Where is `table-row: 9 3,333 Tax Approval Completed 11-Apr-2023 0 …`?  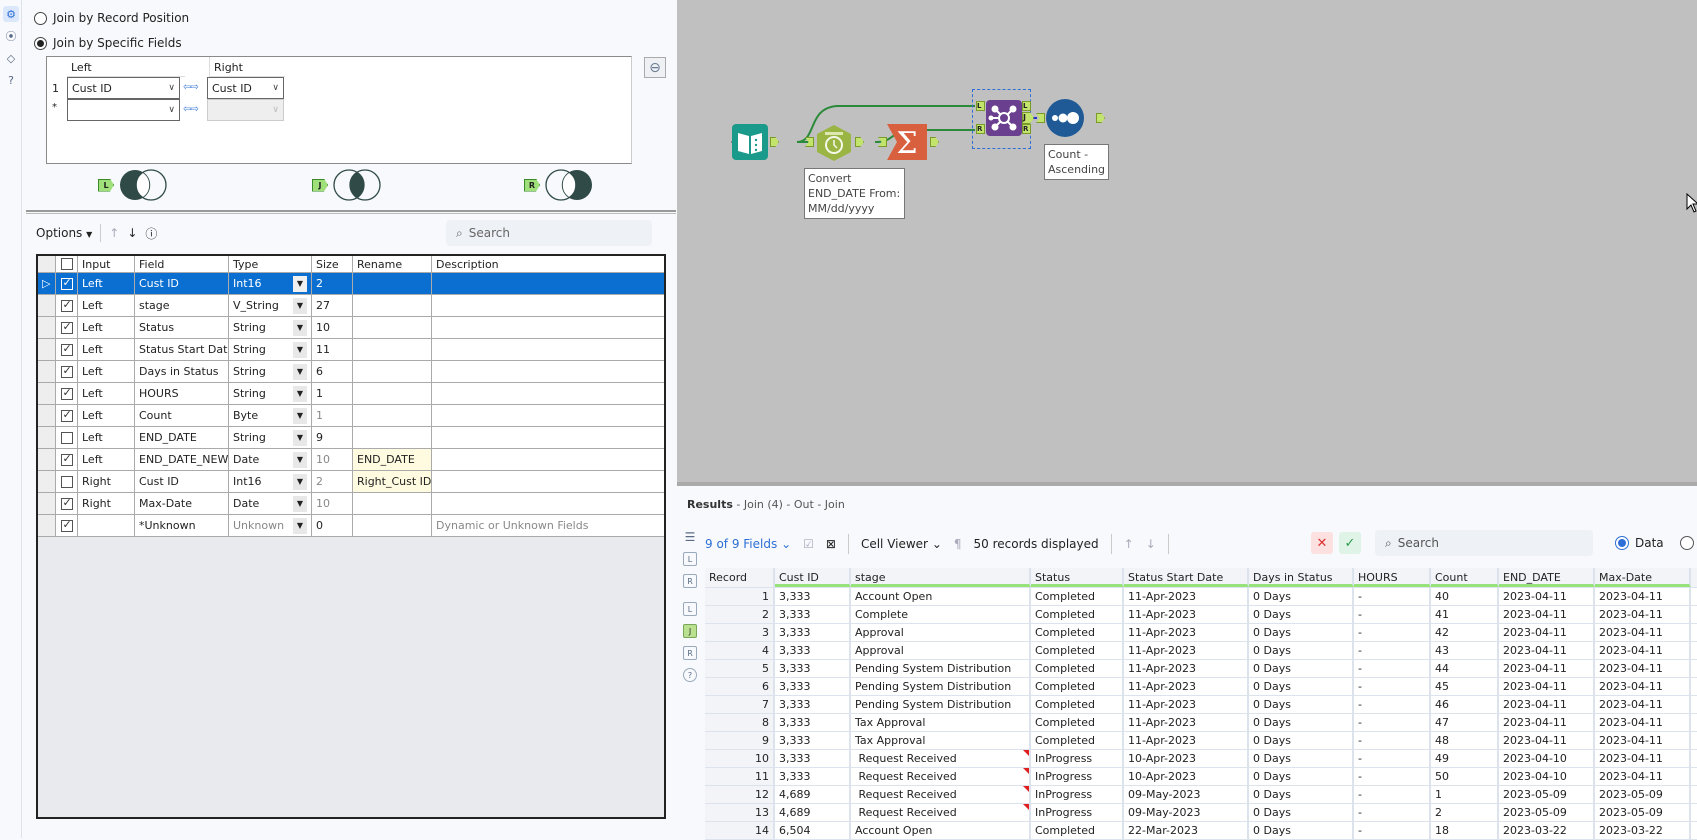 table-row: 9 3,333 Tax Approval Completed 11-Apr-2023 0 … is located at coordinates (1201, 741).